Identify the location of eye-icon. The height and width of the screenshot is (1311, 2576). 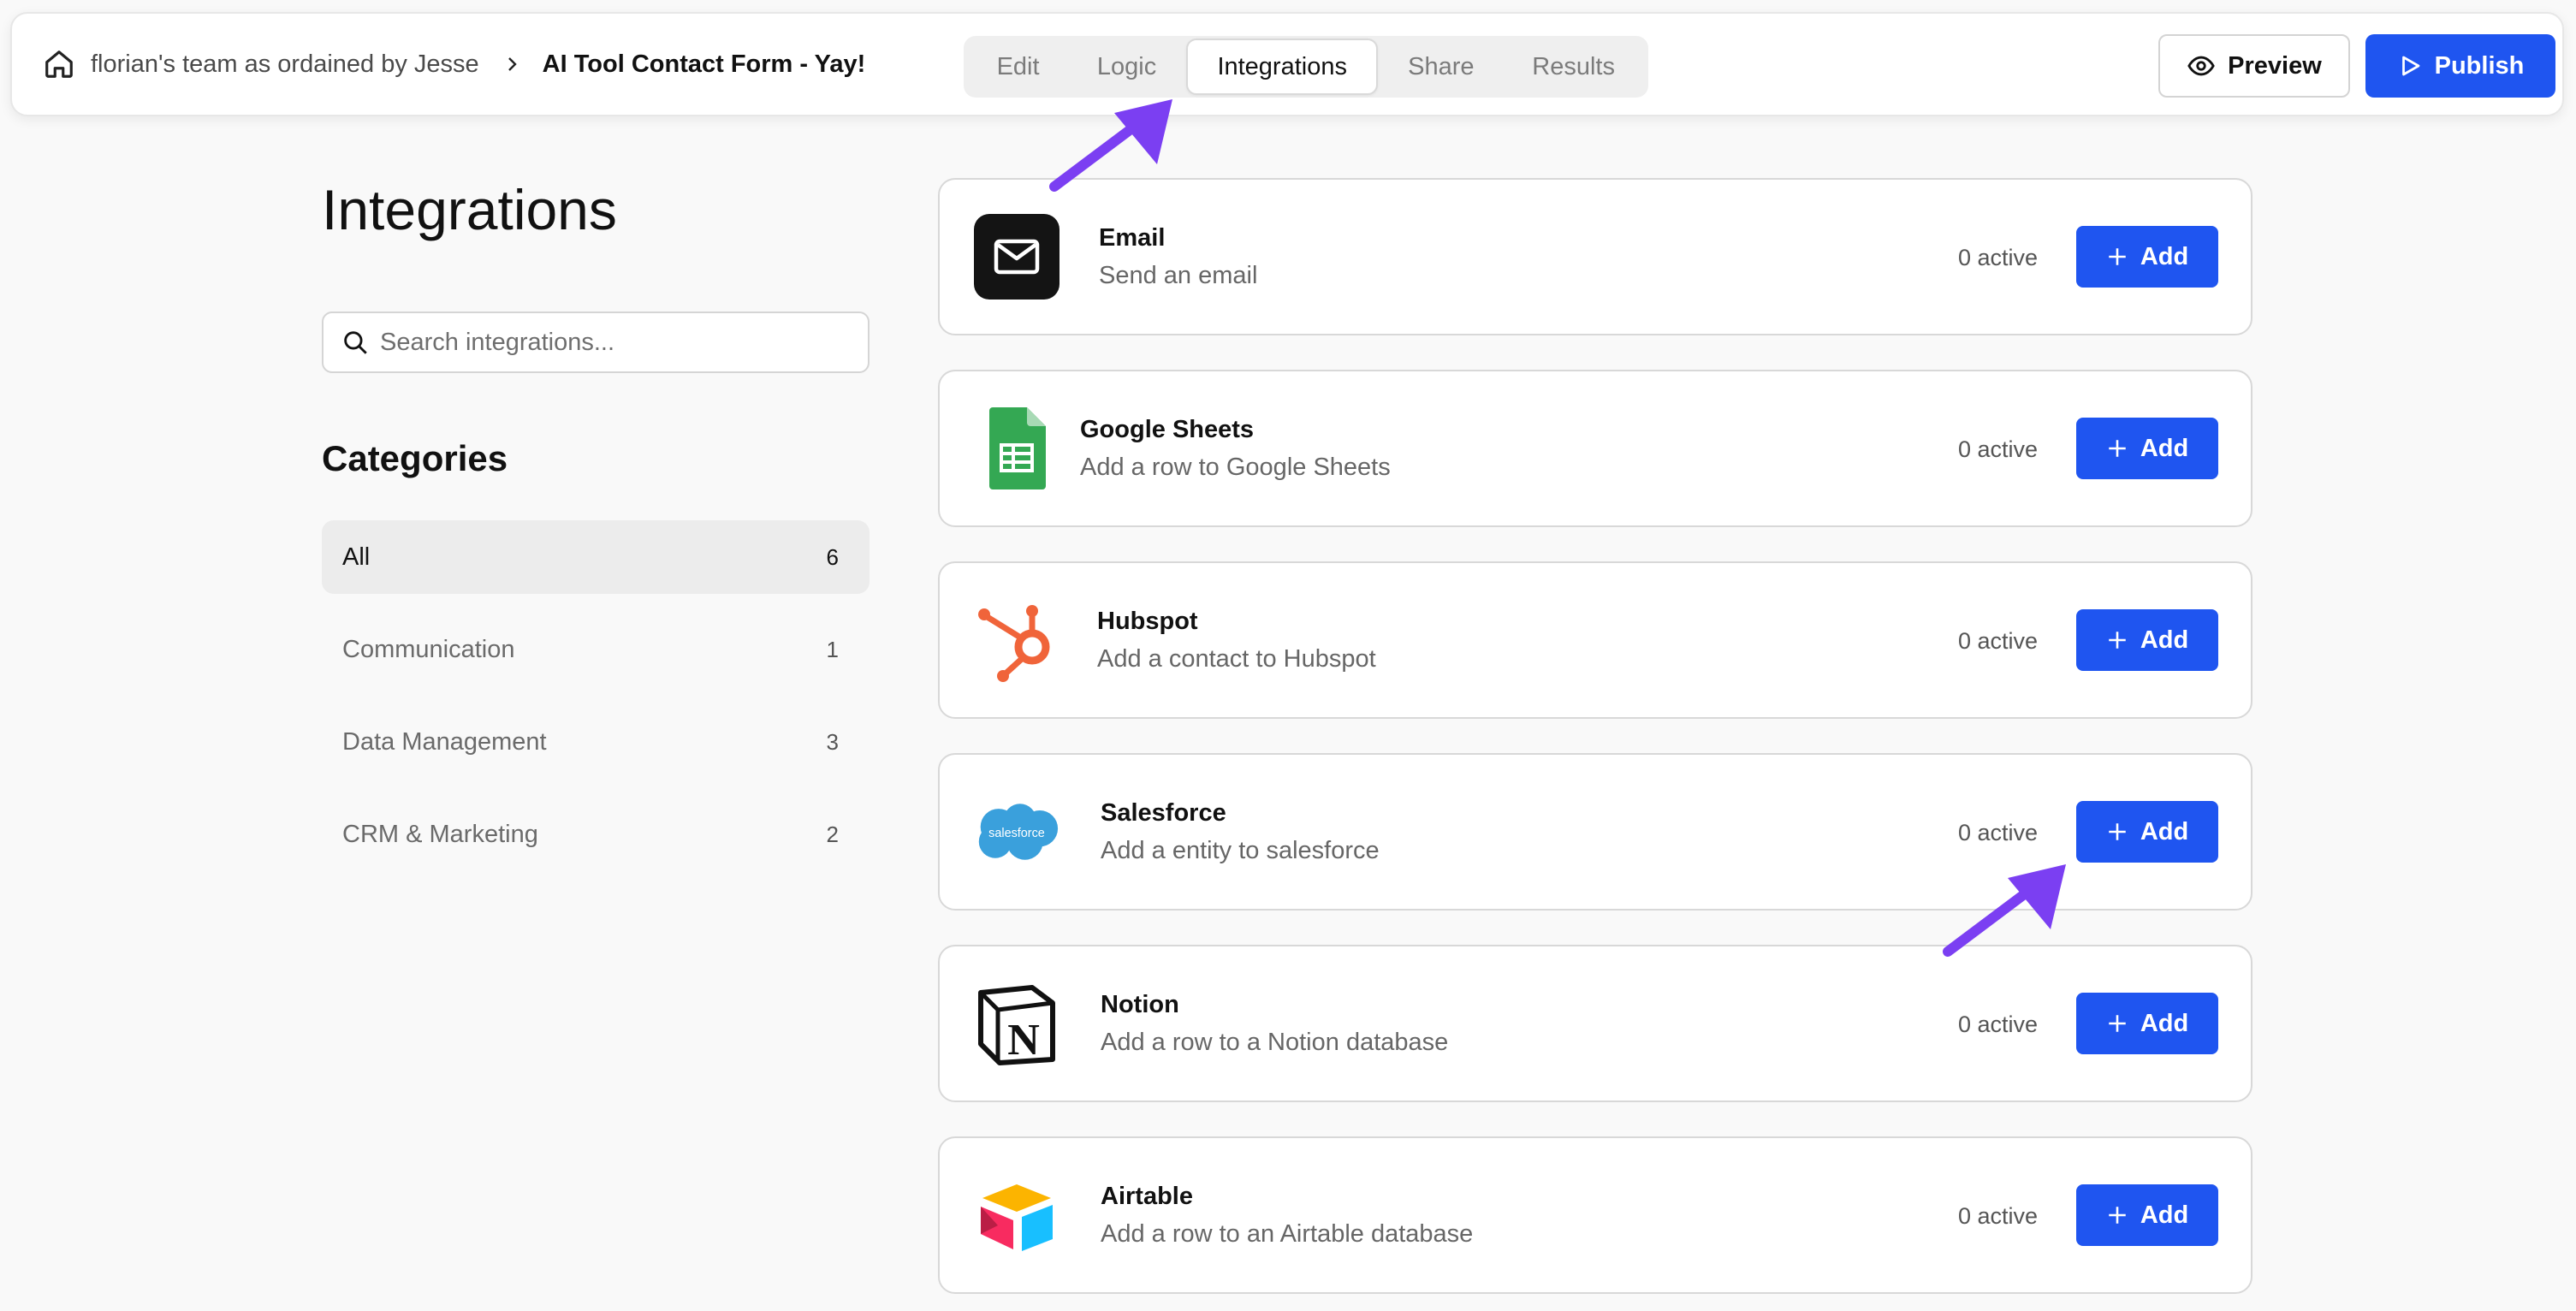
(2201, 66).